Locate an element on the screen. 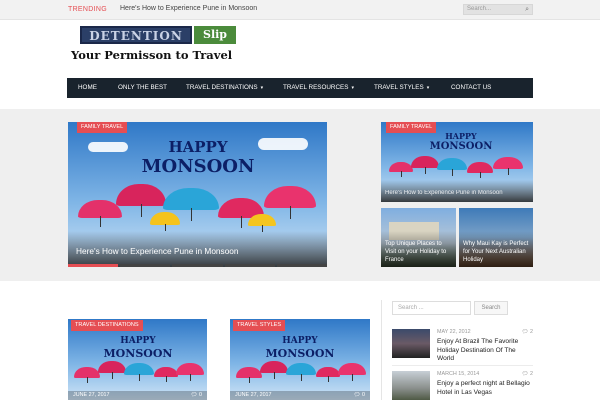 The width and height of the screenshot is (600, 400). sidebar-search-button: Search is located at coordinates (491, 308).